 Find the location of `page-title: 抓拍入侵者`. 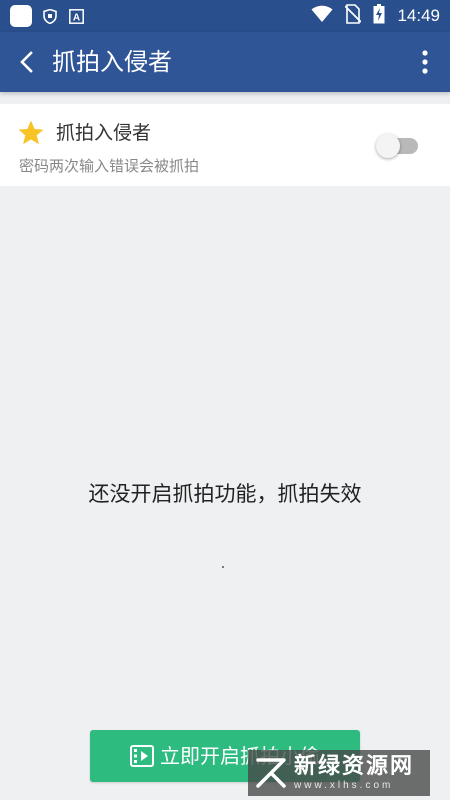

page-title: 抓拍入侵者 is located at coordinates (112, 62).